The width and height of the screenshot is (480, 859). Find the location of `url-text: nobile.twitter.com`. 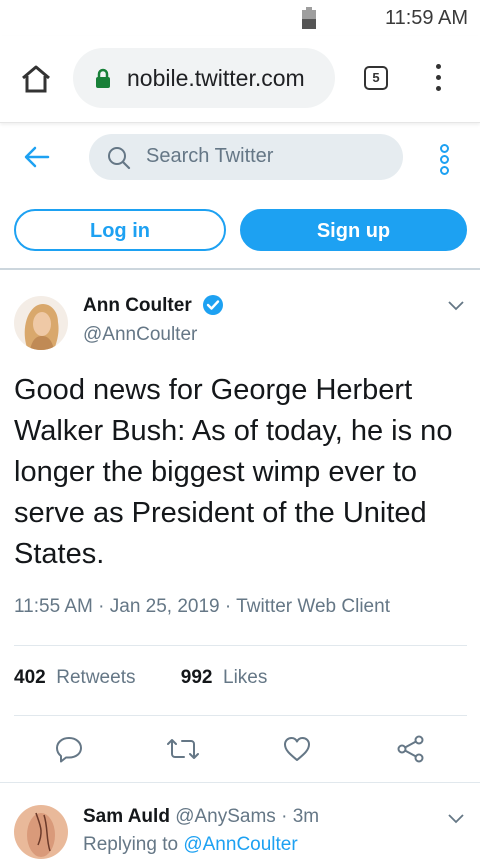

url-text: nobile.twitter.com is located at coordinates (216, 78).